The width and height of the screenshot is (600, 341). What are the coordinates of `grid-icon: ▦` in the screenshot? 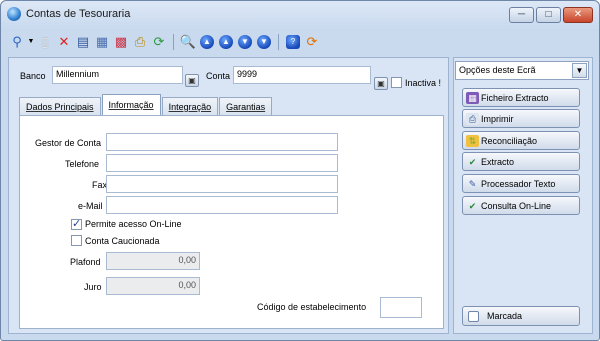 It's located at (102, 42).